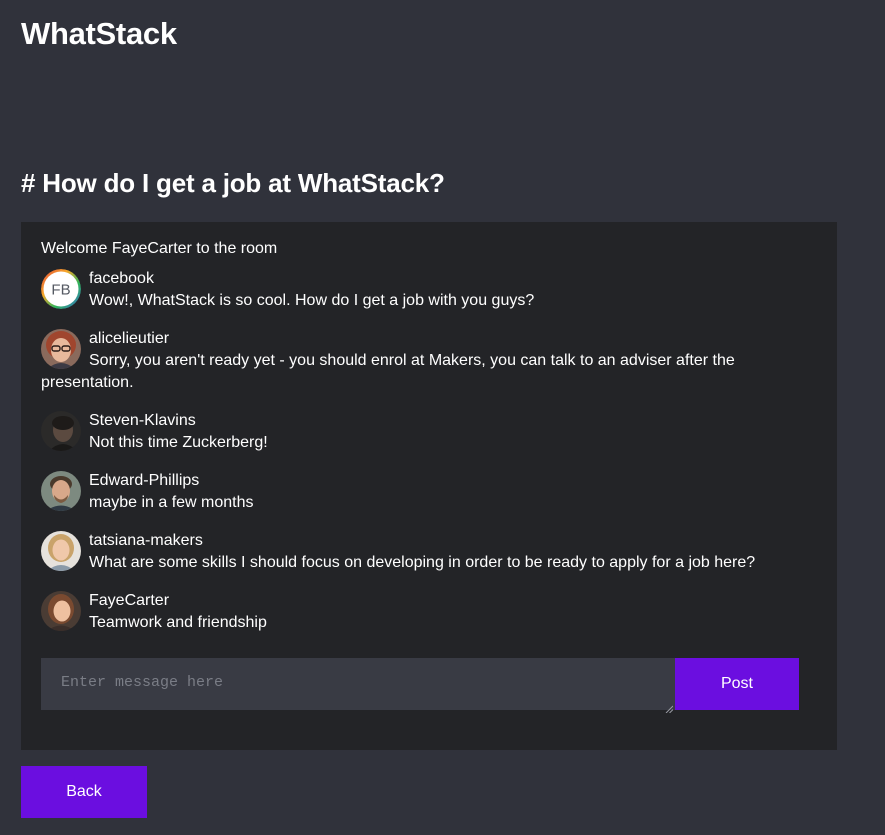 The image size is (885, 835). What do you see at coordinates (61, 431) in the screenshot?
I see `steven-klavins-avatar` at bounding box center [61, 431].